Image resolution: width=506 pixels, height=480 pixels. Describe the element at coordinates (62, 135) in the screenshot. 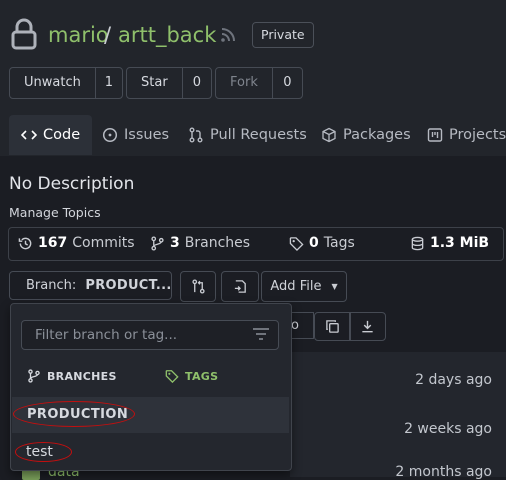

I see `tab-code-label: Code` at that location.